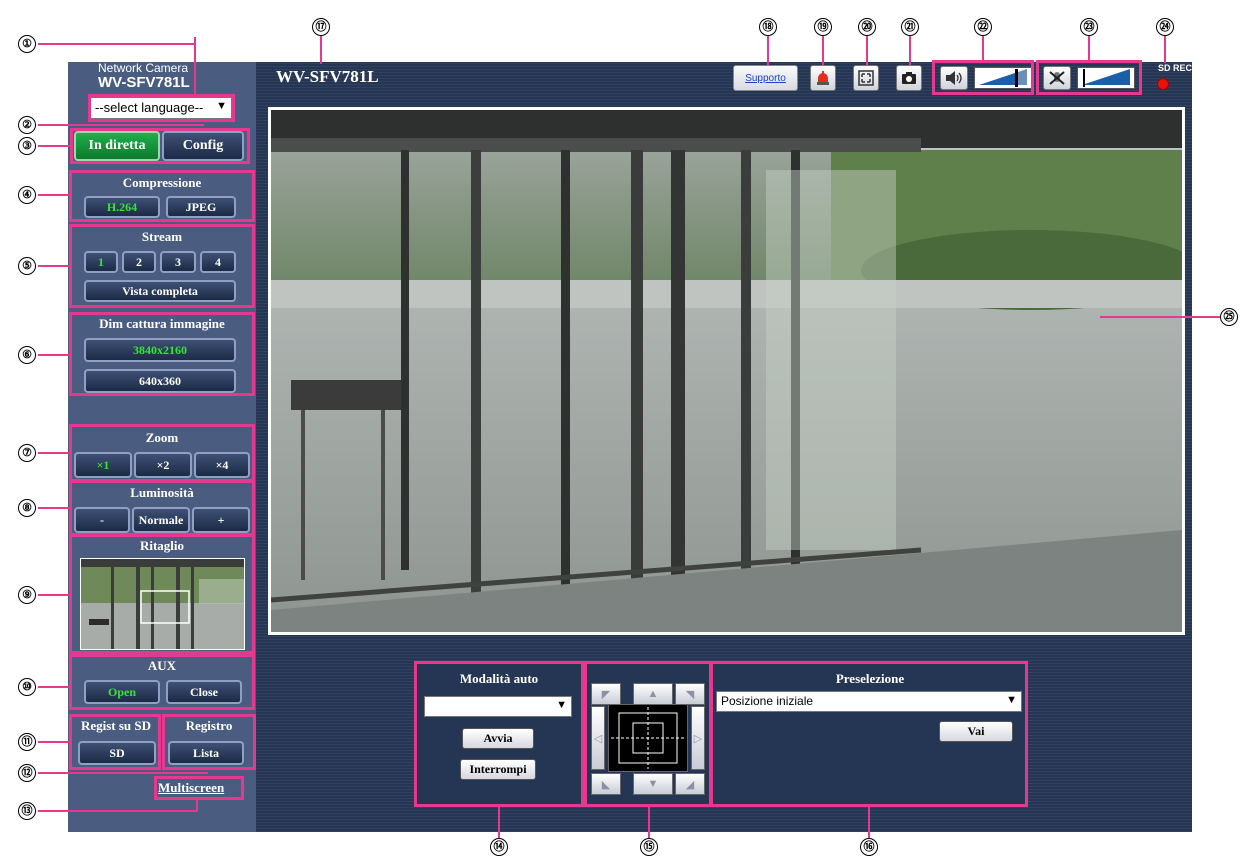 The width and height of the screenshot is (1248, 862). What do you see at coordinates (27, 195) in the screenshot?
I see `callout-4: ④` at bounding box center [27, 195].